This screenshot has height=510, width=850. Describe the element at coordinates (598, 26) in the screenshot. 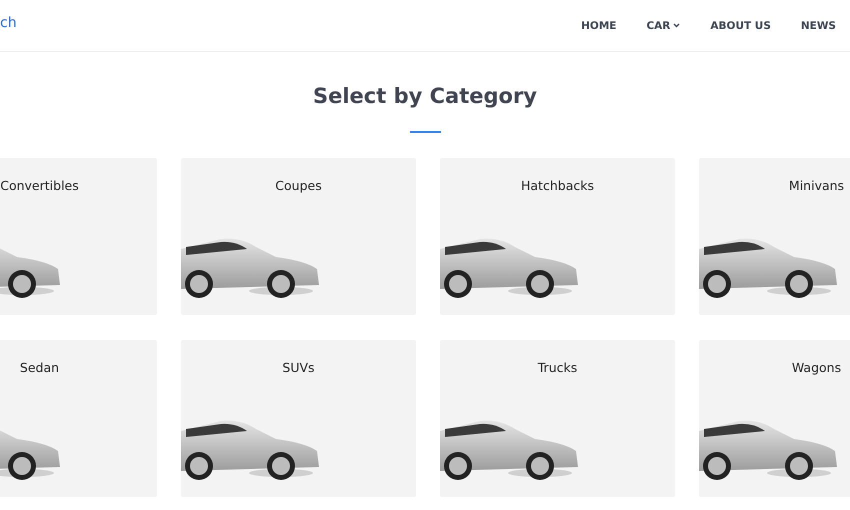

I see `nav-link: HOME` at that location.